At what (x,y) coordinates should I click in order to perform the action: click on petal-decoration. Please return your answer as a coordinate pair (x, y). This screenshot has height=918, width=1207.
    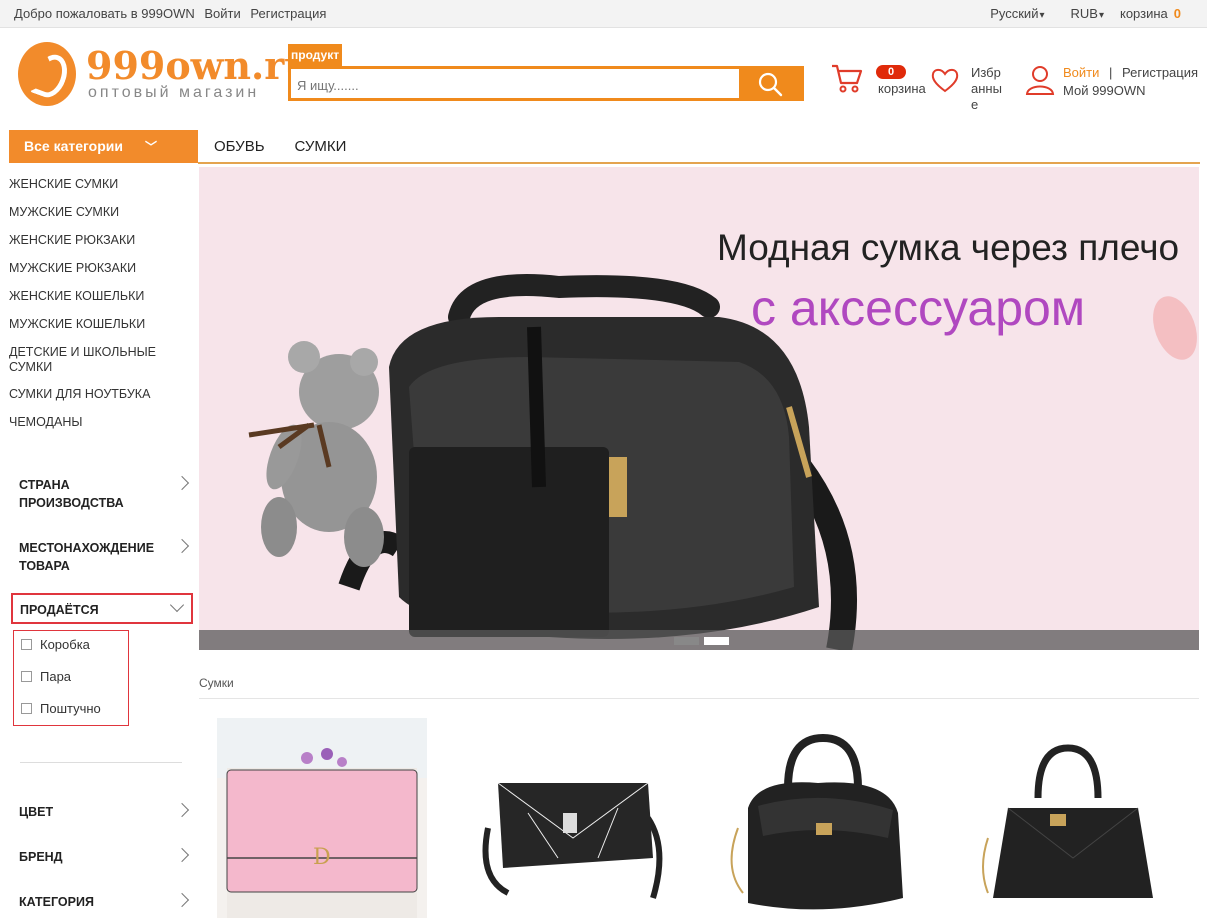
    Looking at the image, I should click on (1171, 328).